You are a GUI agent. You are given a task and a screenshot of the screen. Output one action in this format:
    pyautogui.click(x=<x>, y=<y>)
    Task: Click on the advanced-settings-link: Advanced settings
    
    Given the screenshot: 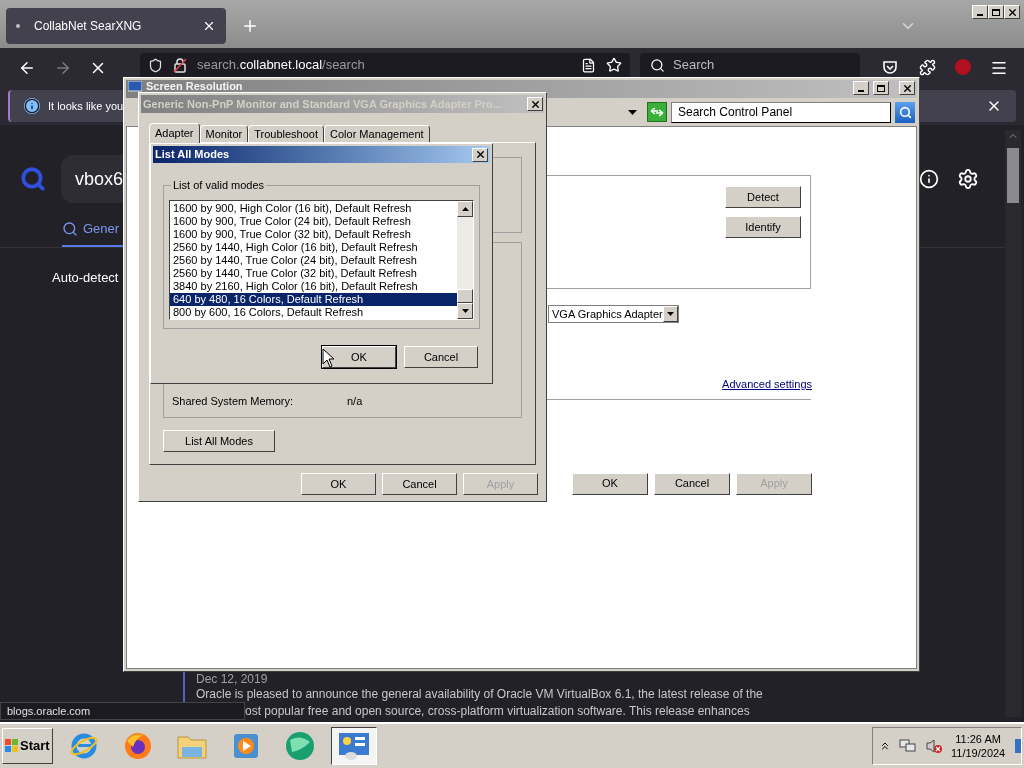 What is the action you would take?
    pyautogui.click(x=767, y=384)
    